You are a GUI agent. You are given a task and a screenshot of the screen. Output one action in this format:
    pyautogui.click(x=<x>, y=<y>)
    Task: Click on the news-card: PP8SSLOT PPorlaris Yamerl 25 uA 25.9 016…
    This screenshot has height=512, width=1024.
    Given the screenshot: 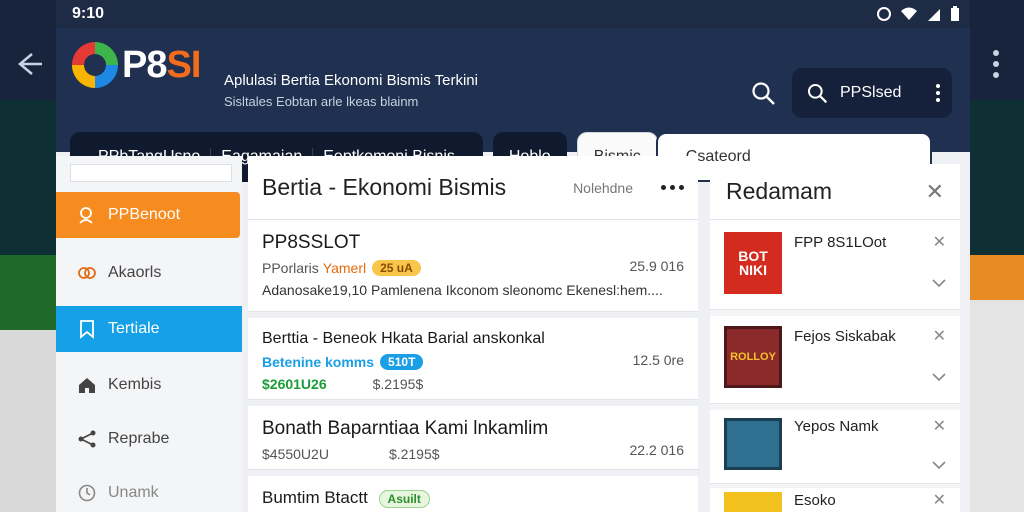 What is the action you would take?
    pyautogui.click(x=473, y=266)
    